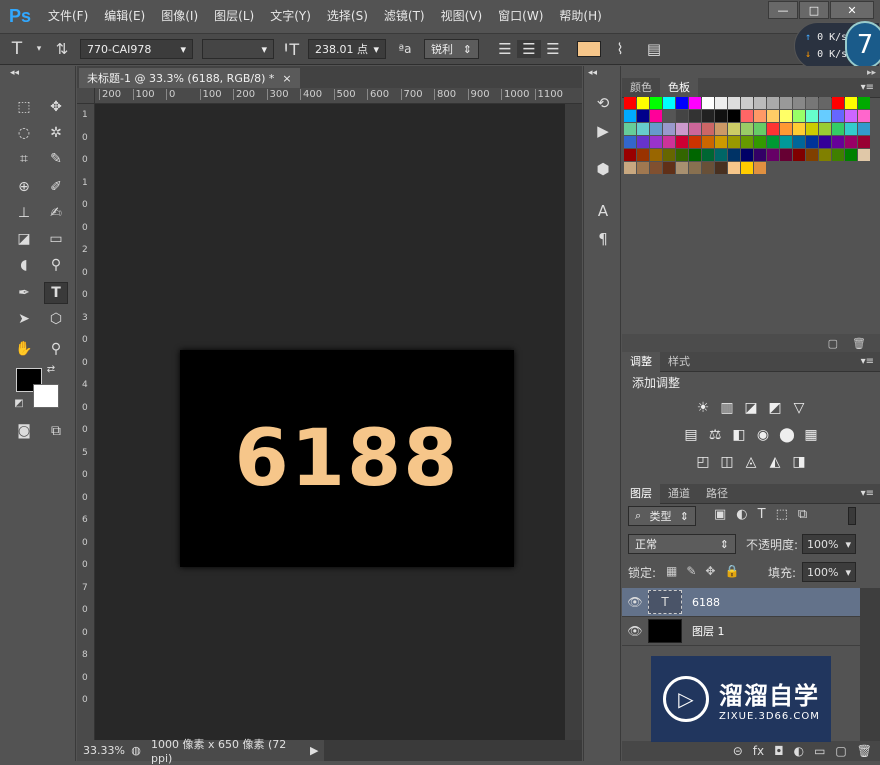  Describe the element at coordinates (603, 169) in the screenshot. I see `properties-panel-icon: ⬢` at that location.